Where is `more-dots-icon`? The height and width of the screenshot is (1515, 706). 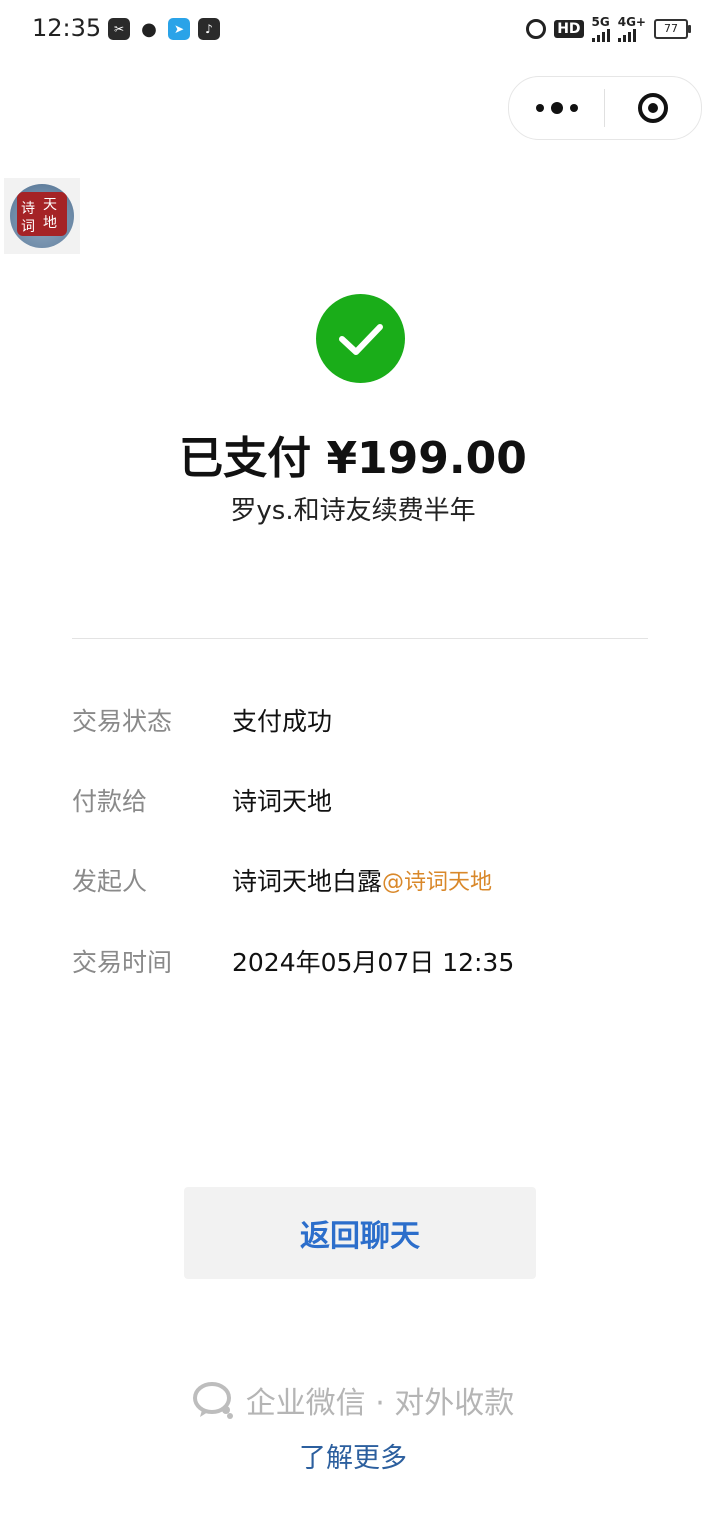 more-dots-icon is located at coordinates (556, 108).